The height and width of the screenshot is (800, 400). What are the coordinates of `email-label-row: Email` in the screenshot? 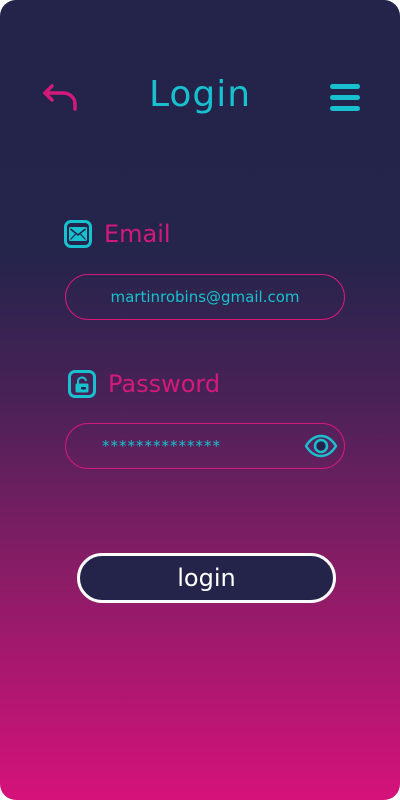 It's located at (117, 234).